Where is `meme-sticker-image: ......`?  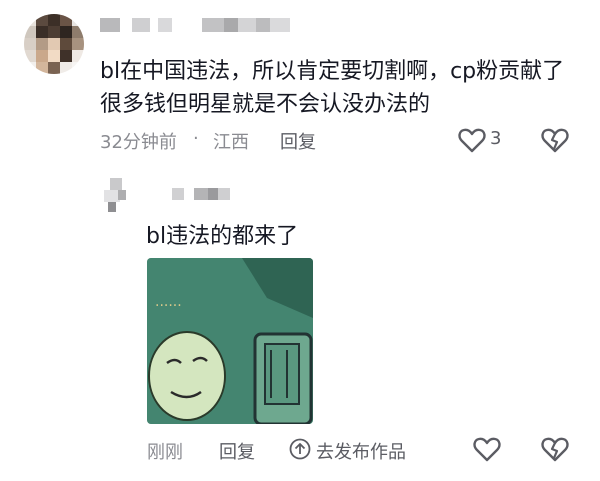 meme-sticker-image: ...... is located at coordinates (230, 341).